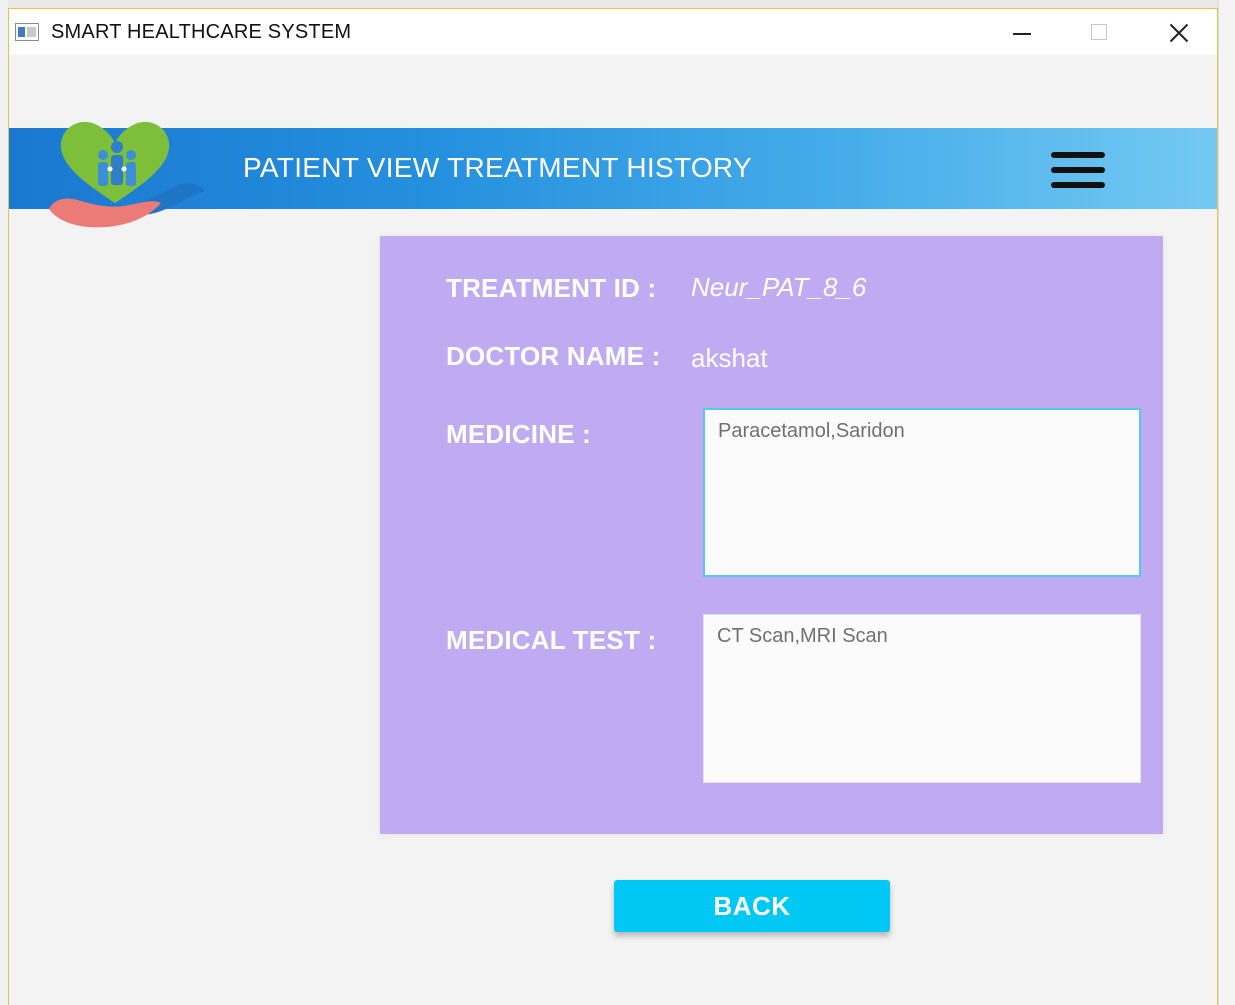 This screenshot has height=1005, width=1235. I want to click on app-window-icon, so click(27, 32).